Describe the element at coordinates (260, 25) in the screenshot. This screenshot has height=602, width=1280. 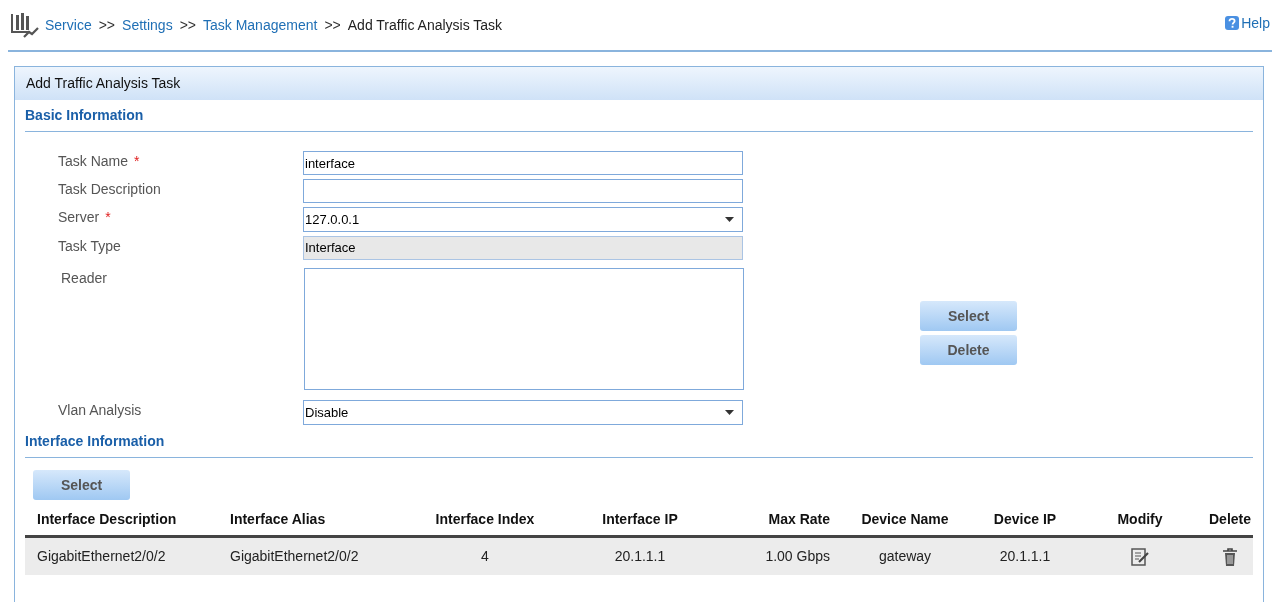
I see `breadcrumb-link: Task Management` at that location.